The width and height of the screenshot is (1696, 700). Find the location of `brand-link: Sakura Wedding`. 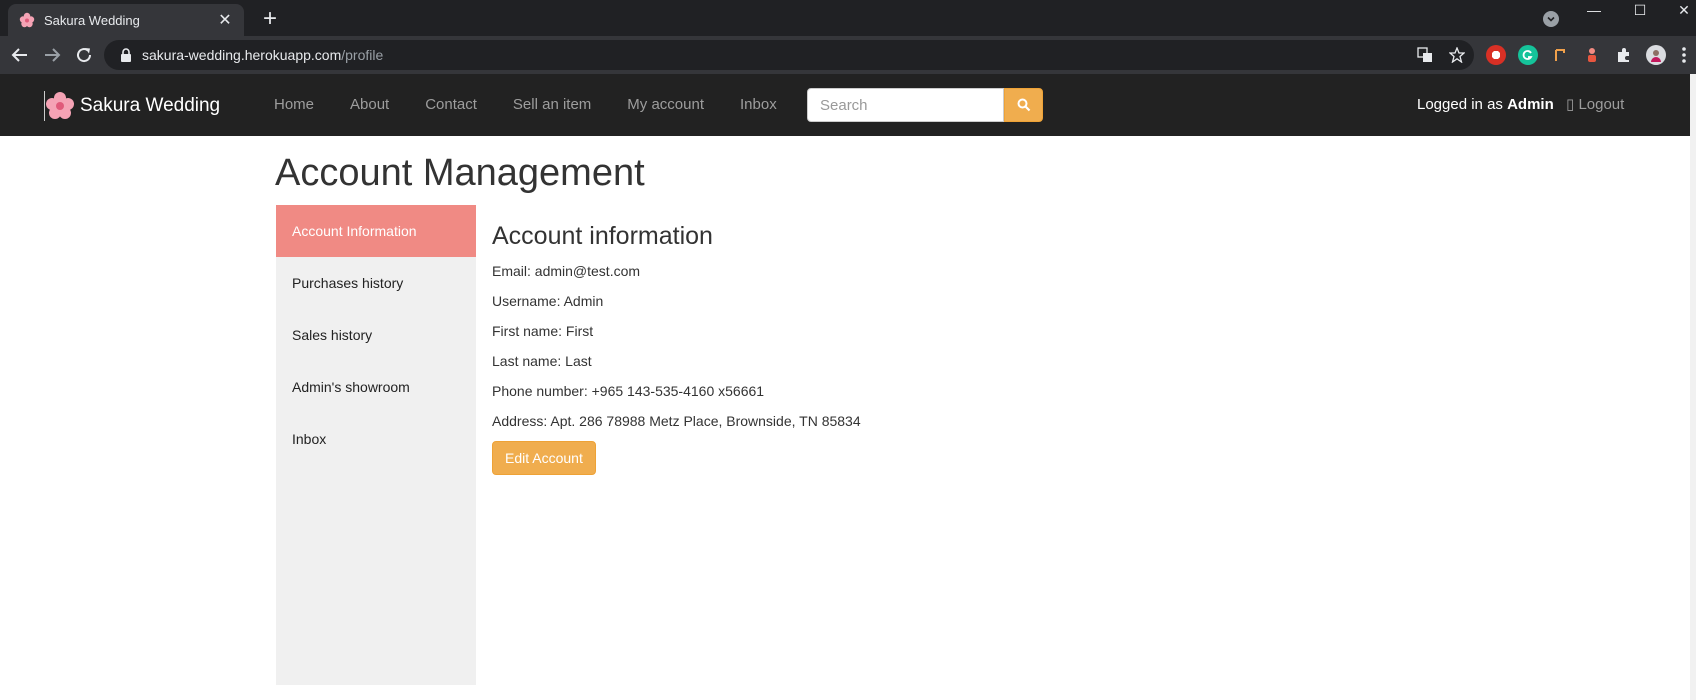

brand-link: Sakura Wedding is located at coordinates (132, 106).